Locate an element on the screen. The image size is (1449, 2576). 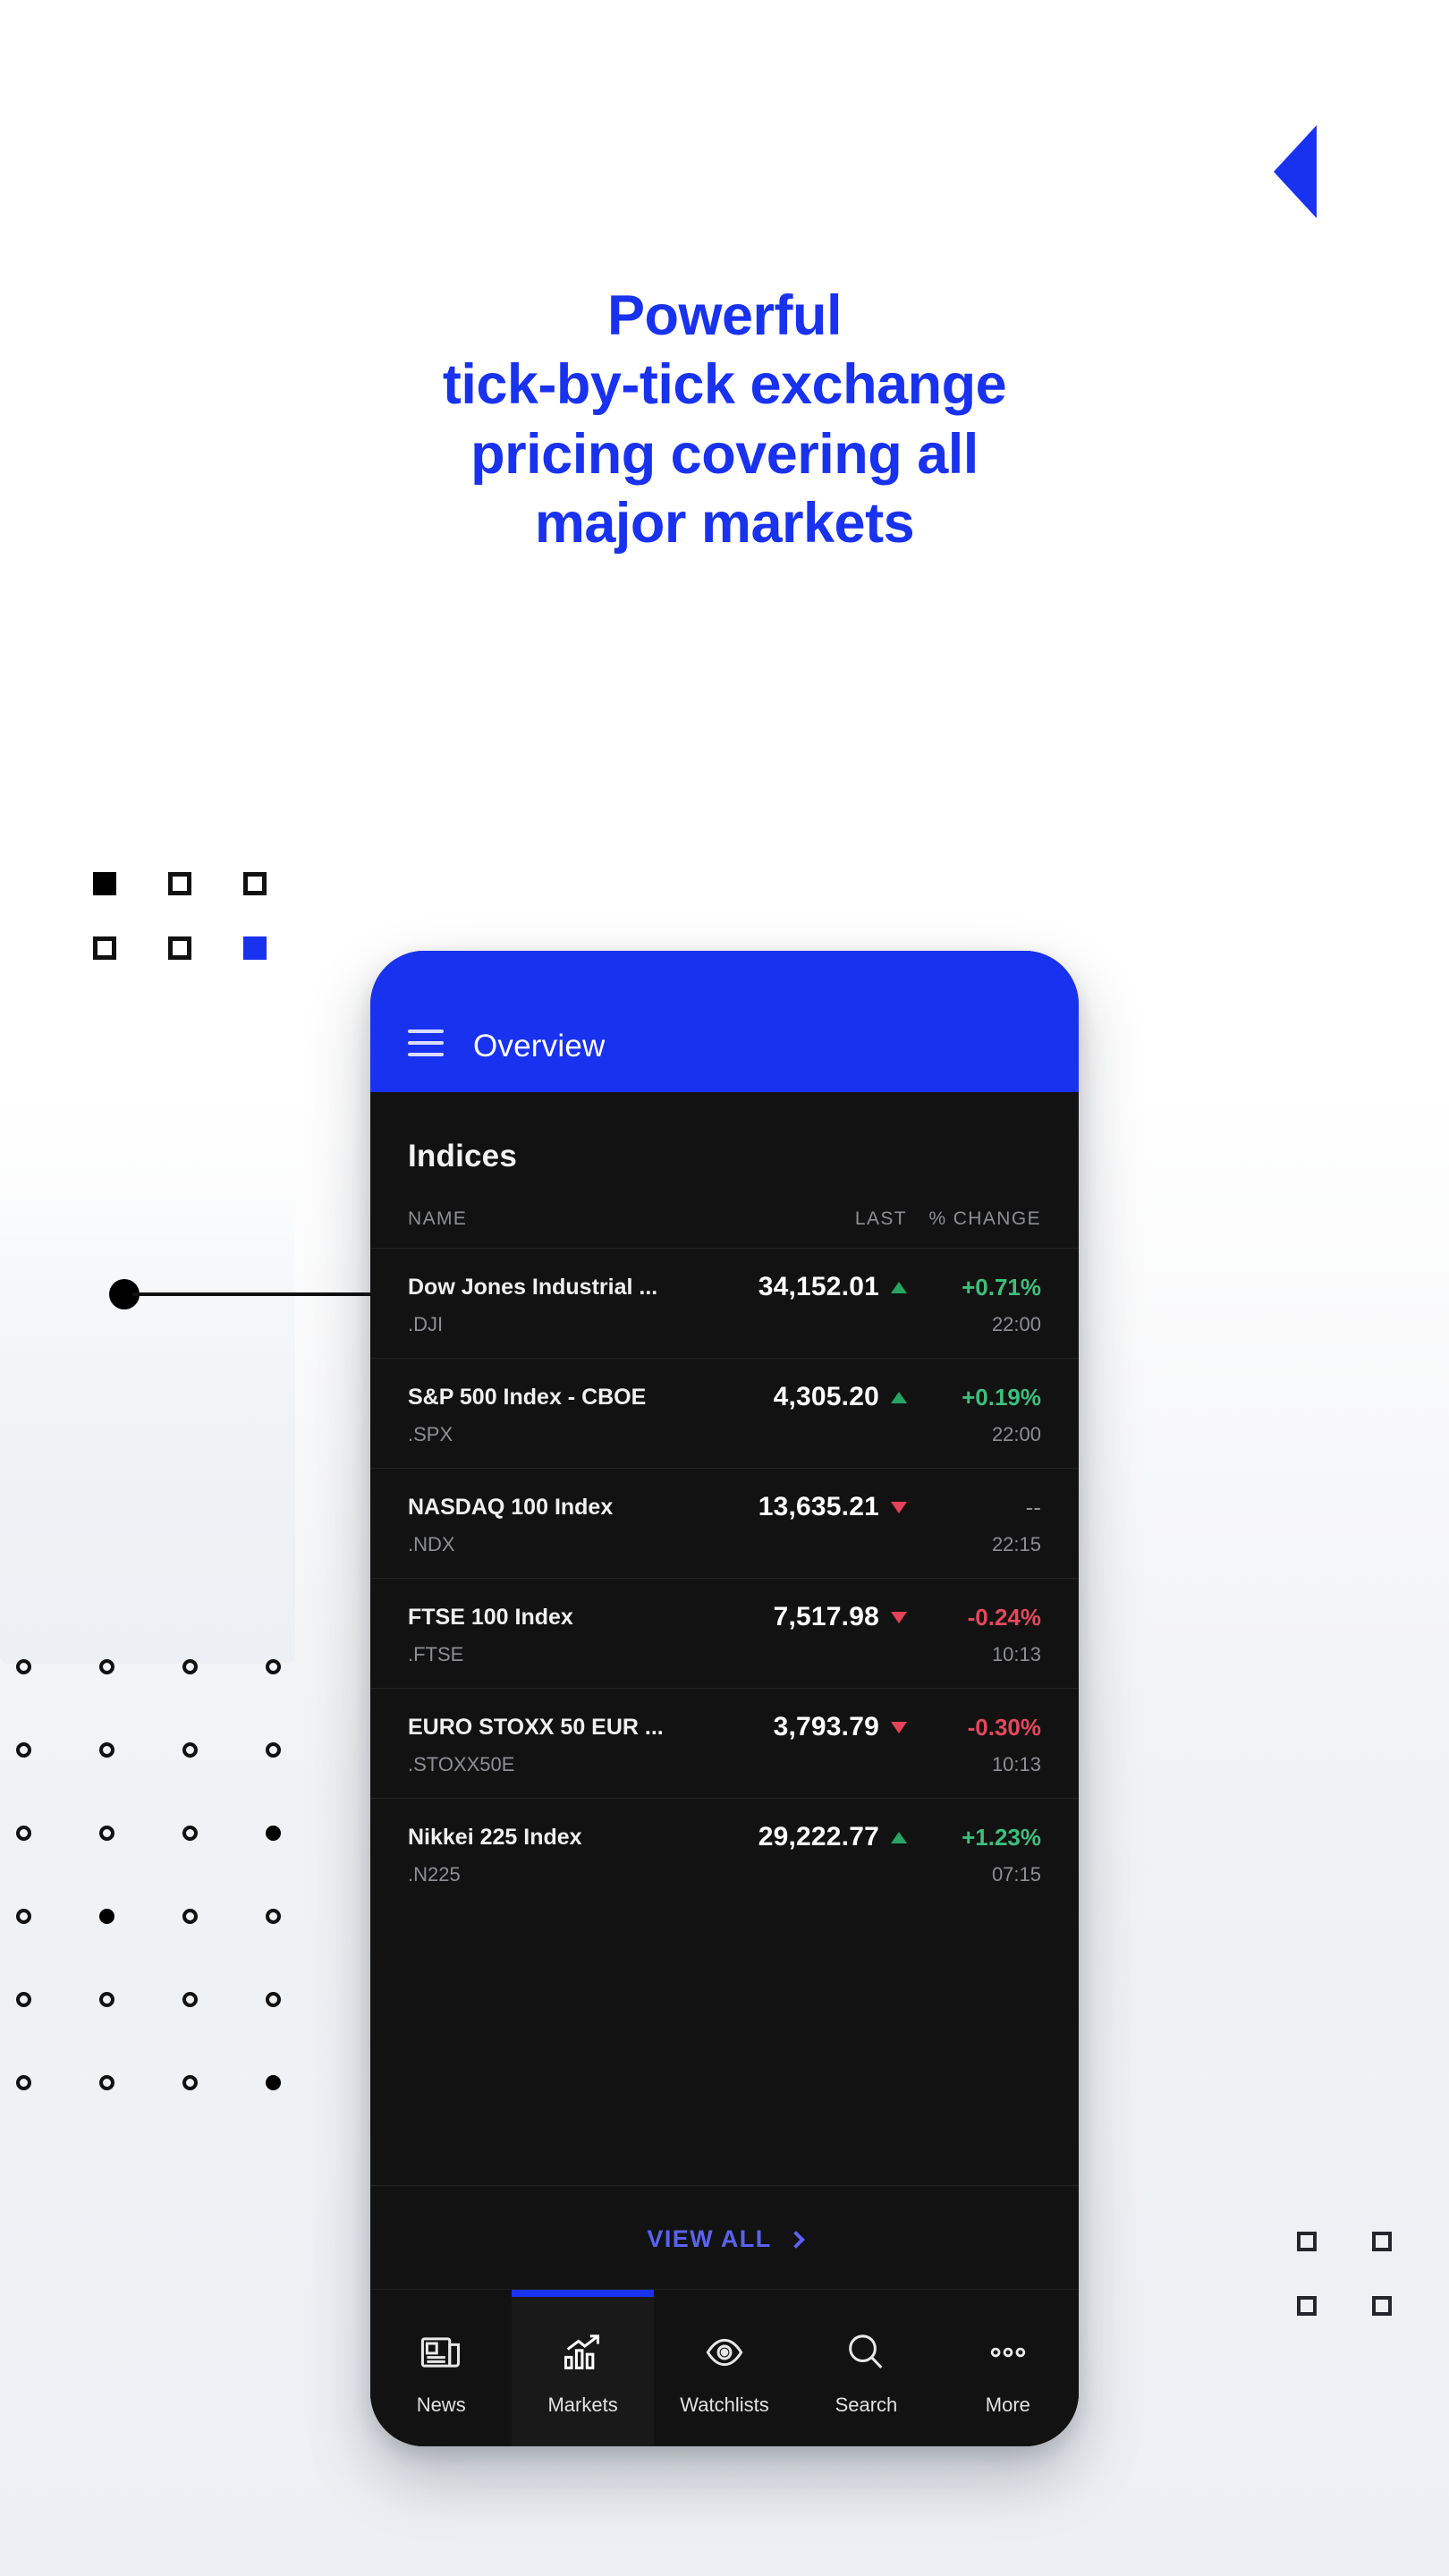
decor-square-grid-bottom-right is located at coordinates (1372, 2296).